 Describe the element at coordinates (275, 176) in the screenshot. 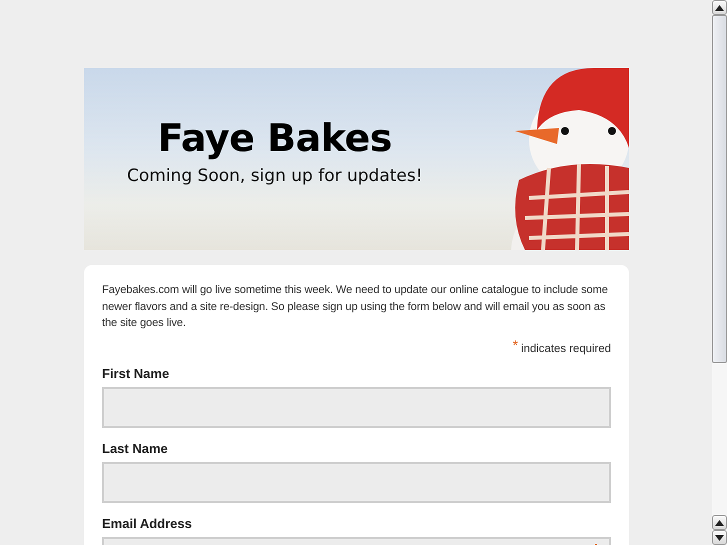

I see `tagline: Coming Soon, sign up for updates!` at that location.